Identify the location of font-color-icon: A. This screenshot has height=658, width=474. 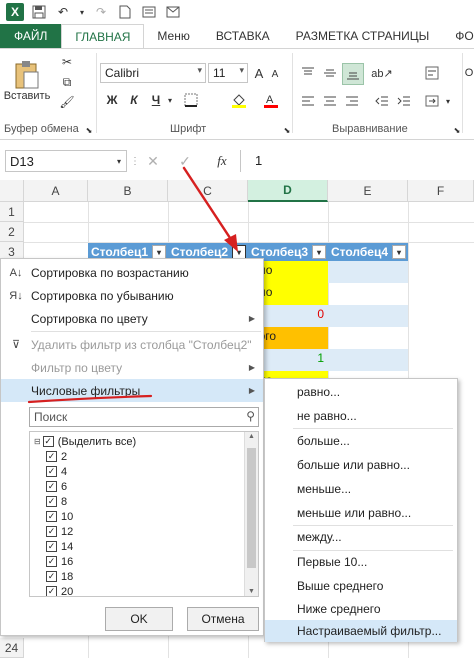
(271, 100).